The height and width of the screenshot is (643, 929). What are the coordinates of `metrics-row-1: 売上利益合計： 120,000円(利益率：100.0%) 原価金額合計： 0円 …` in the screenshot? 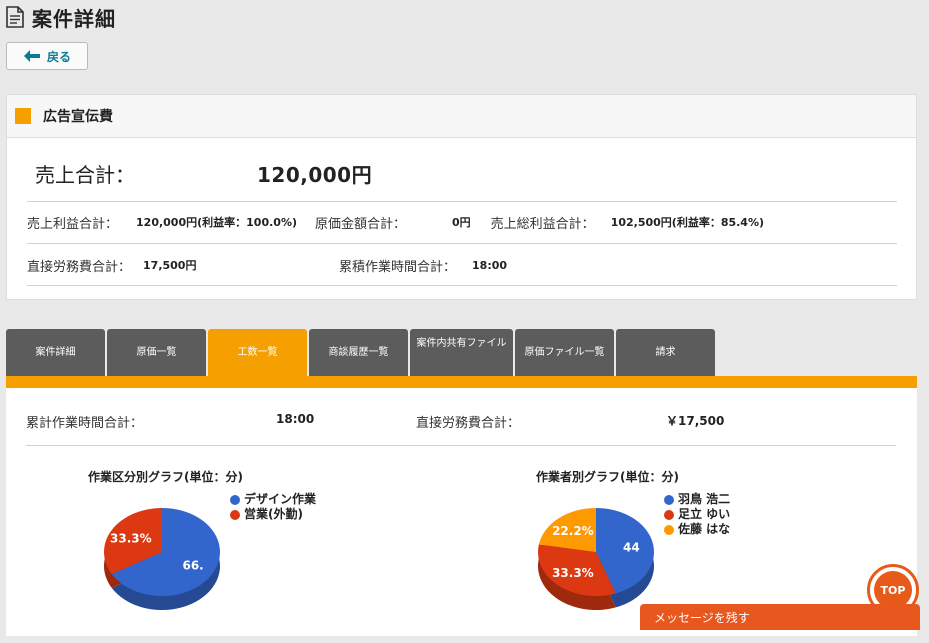 It's located at (467, 222).